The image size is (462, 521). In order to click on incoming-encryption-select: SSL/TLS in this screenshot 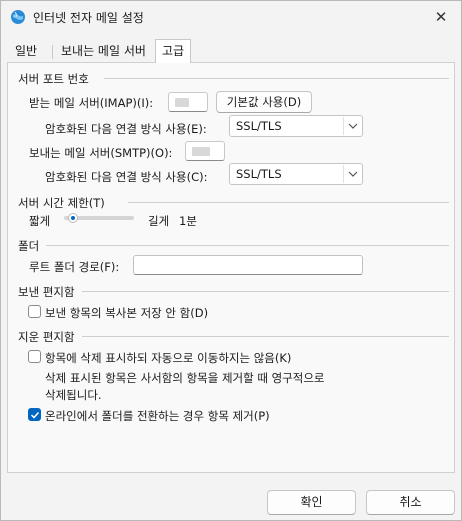, I will do `click(296, 126)`.